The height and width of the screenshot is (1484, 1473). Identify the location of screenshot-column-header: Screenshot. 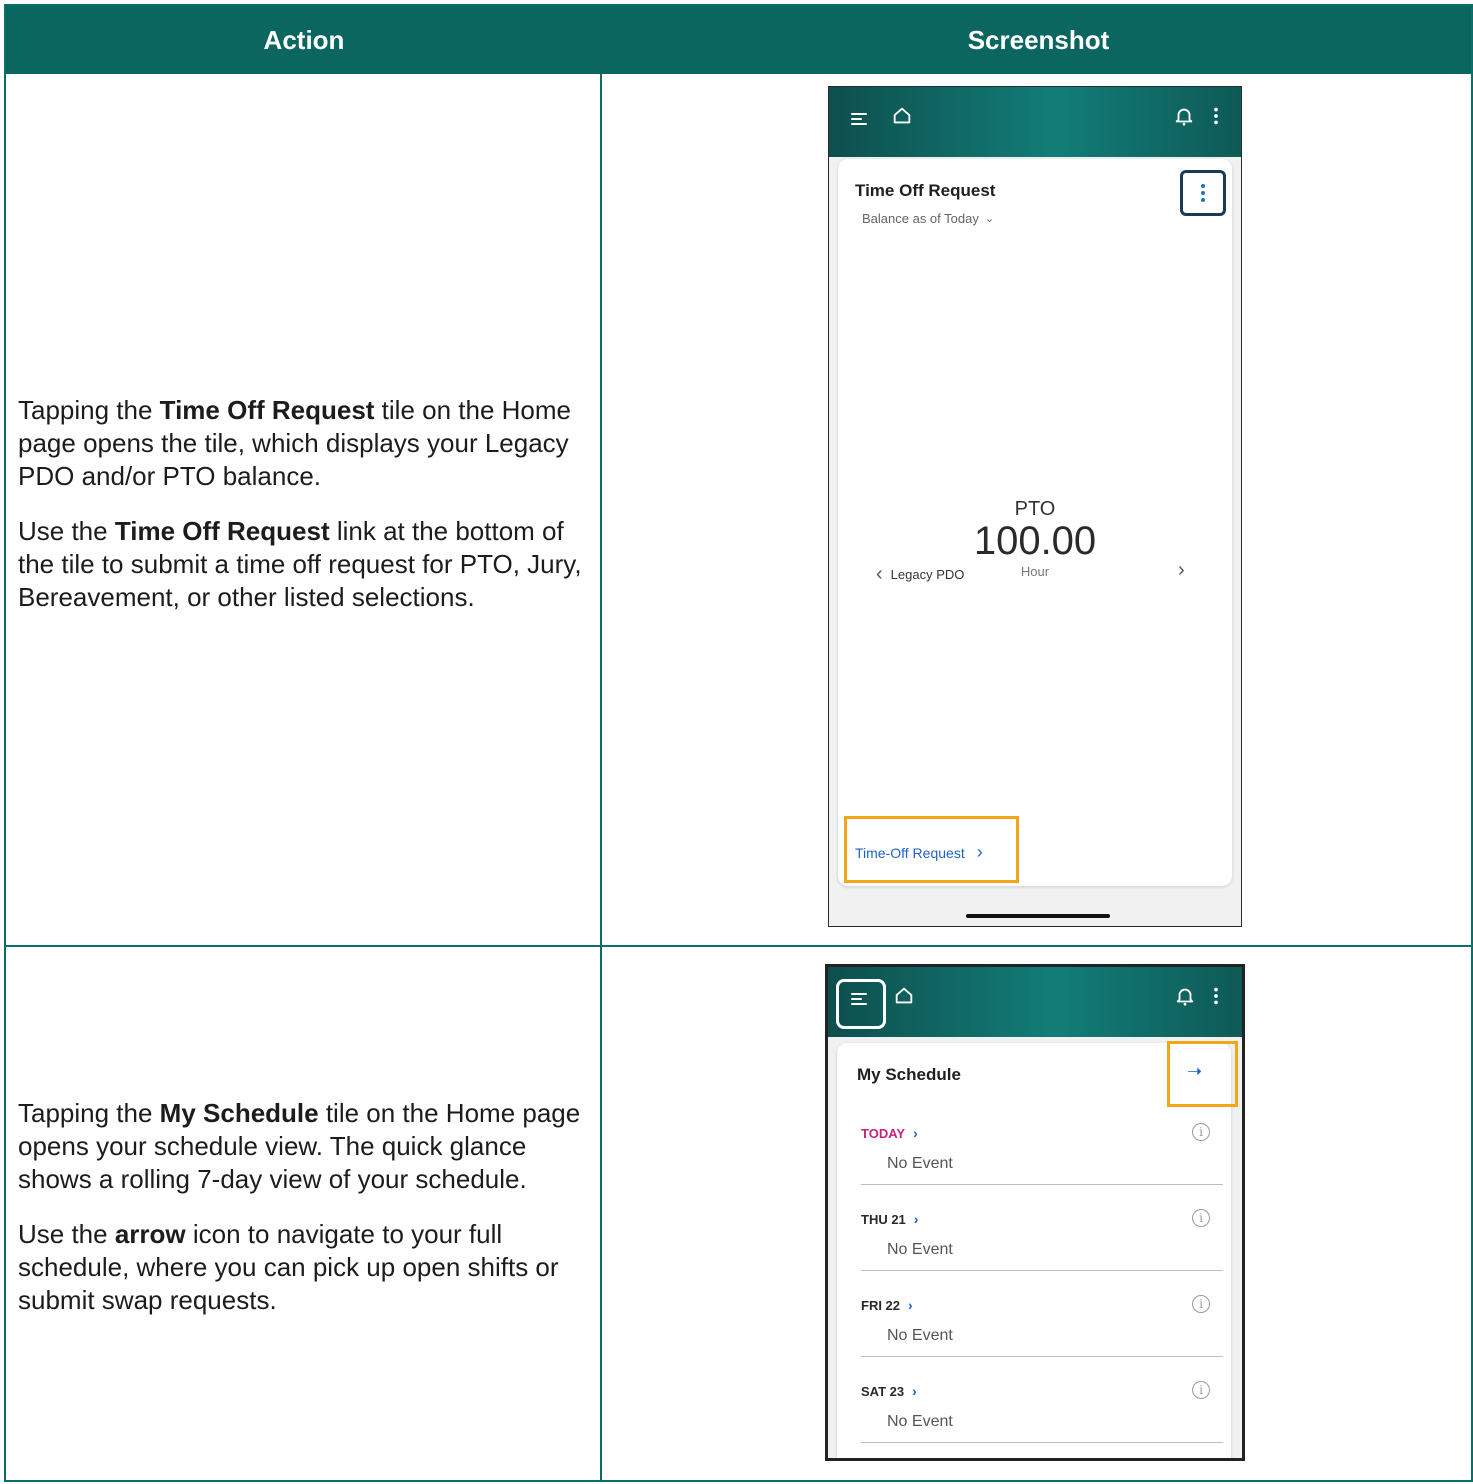
(1038, 39).